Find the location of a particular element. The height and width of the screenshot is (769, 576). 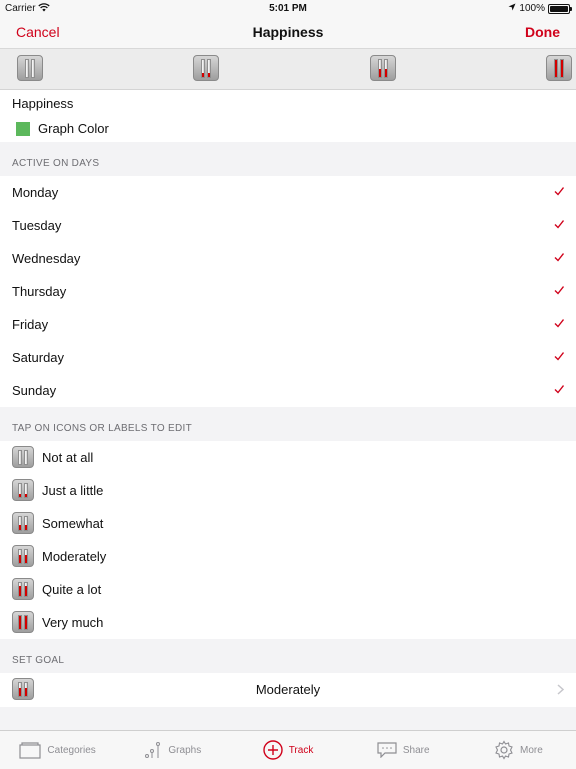

battery-percent: 100% is located at coordinates (532, 8).